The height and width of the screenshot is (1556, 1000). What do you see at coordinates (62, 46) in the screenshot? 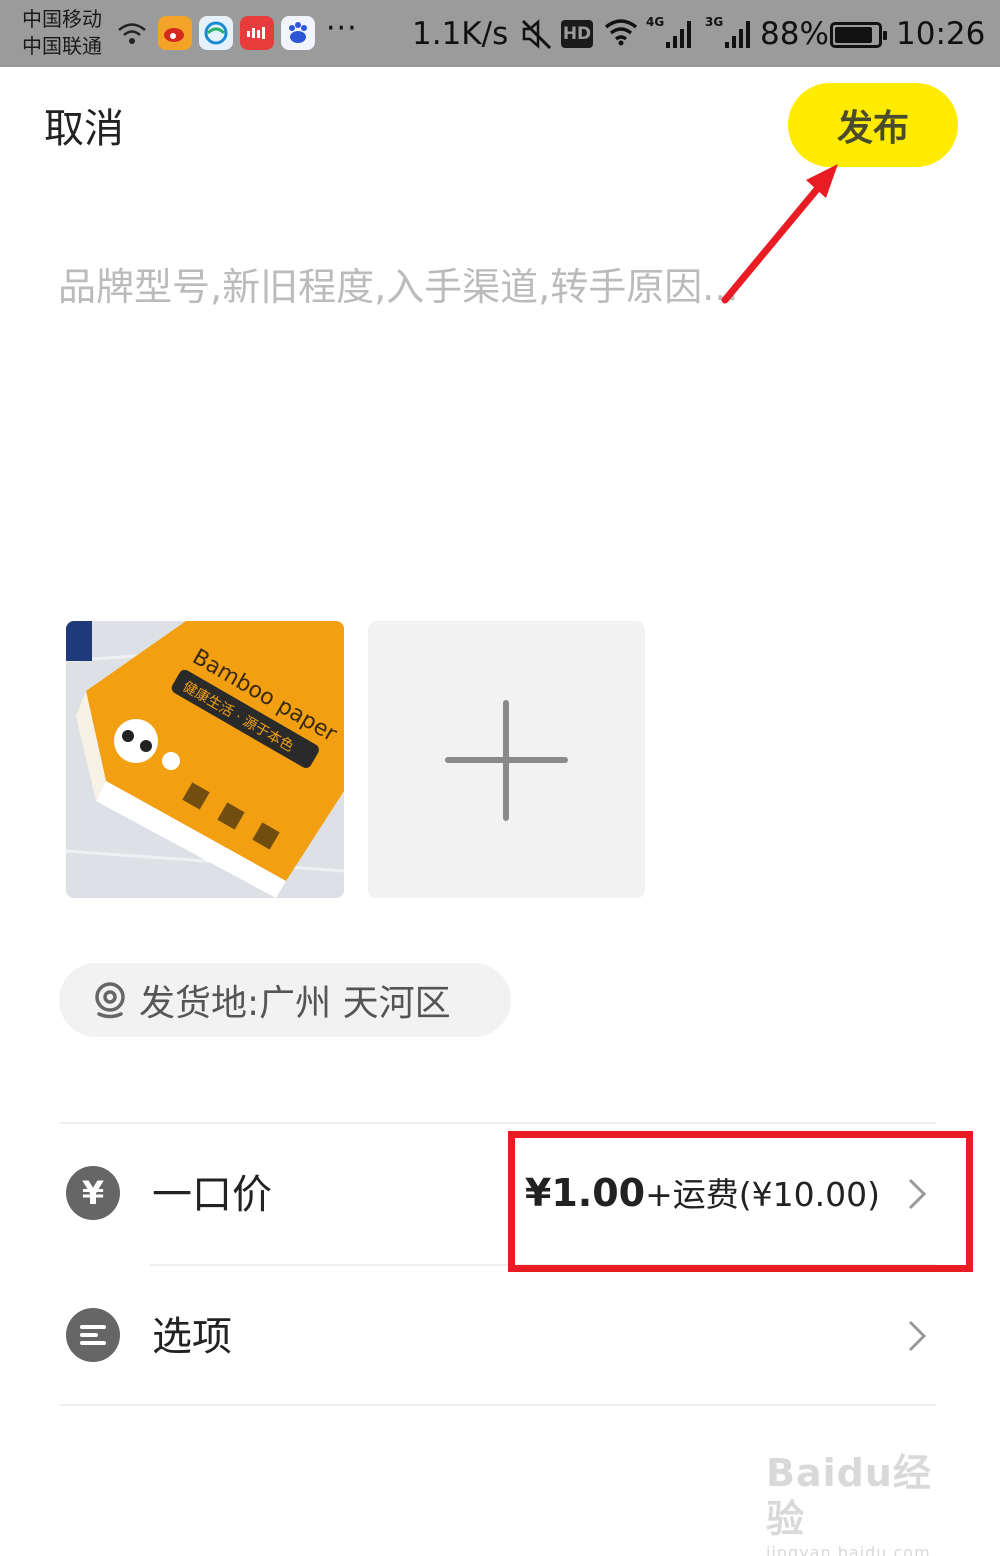
I see `carrier-2: 中国联通` at bounding box center [62, 46].